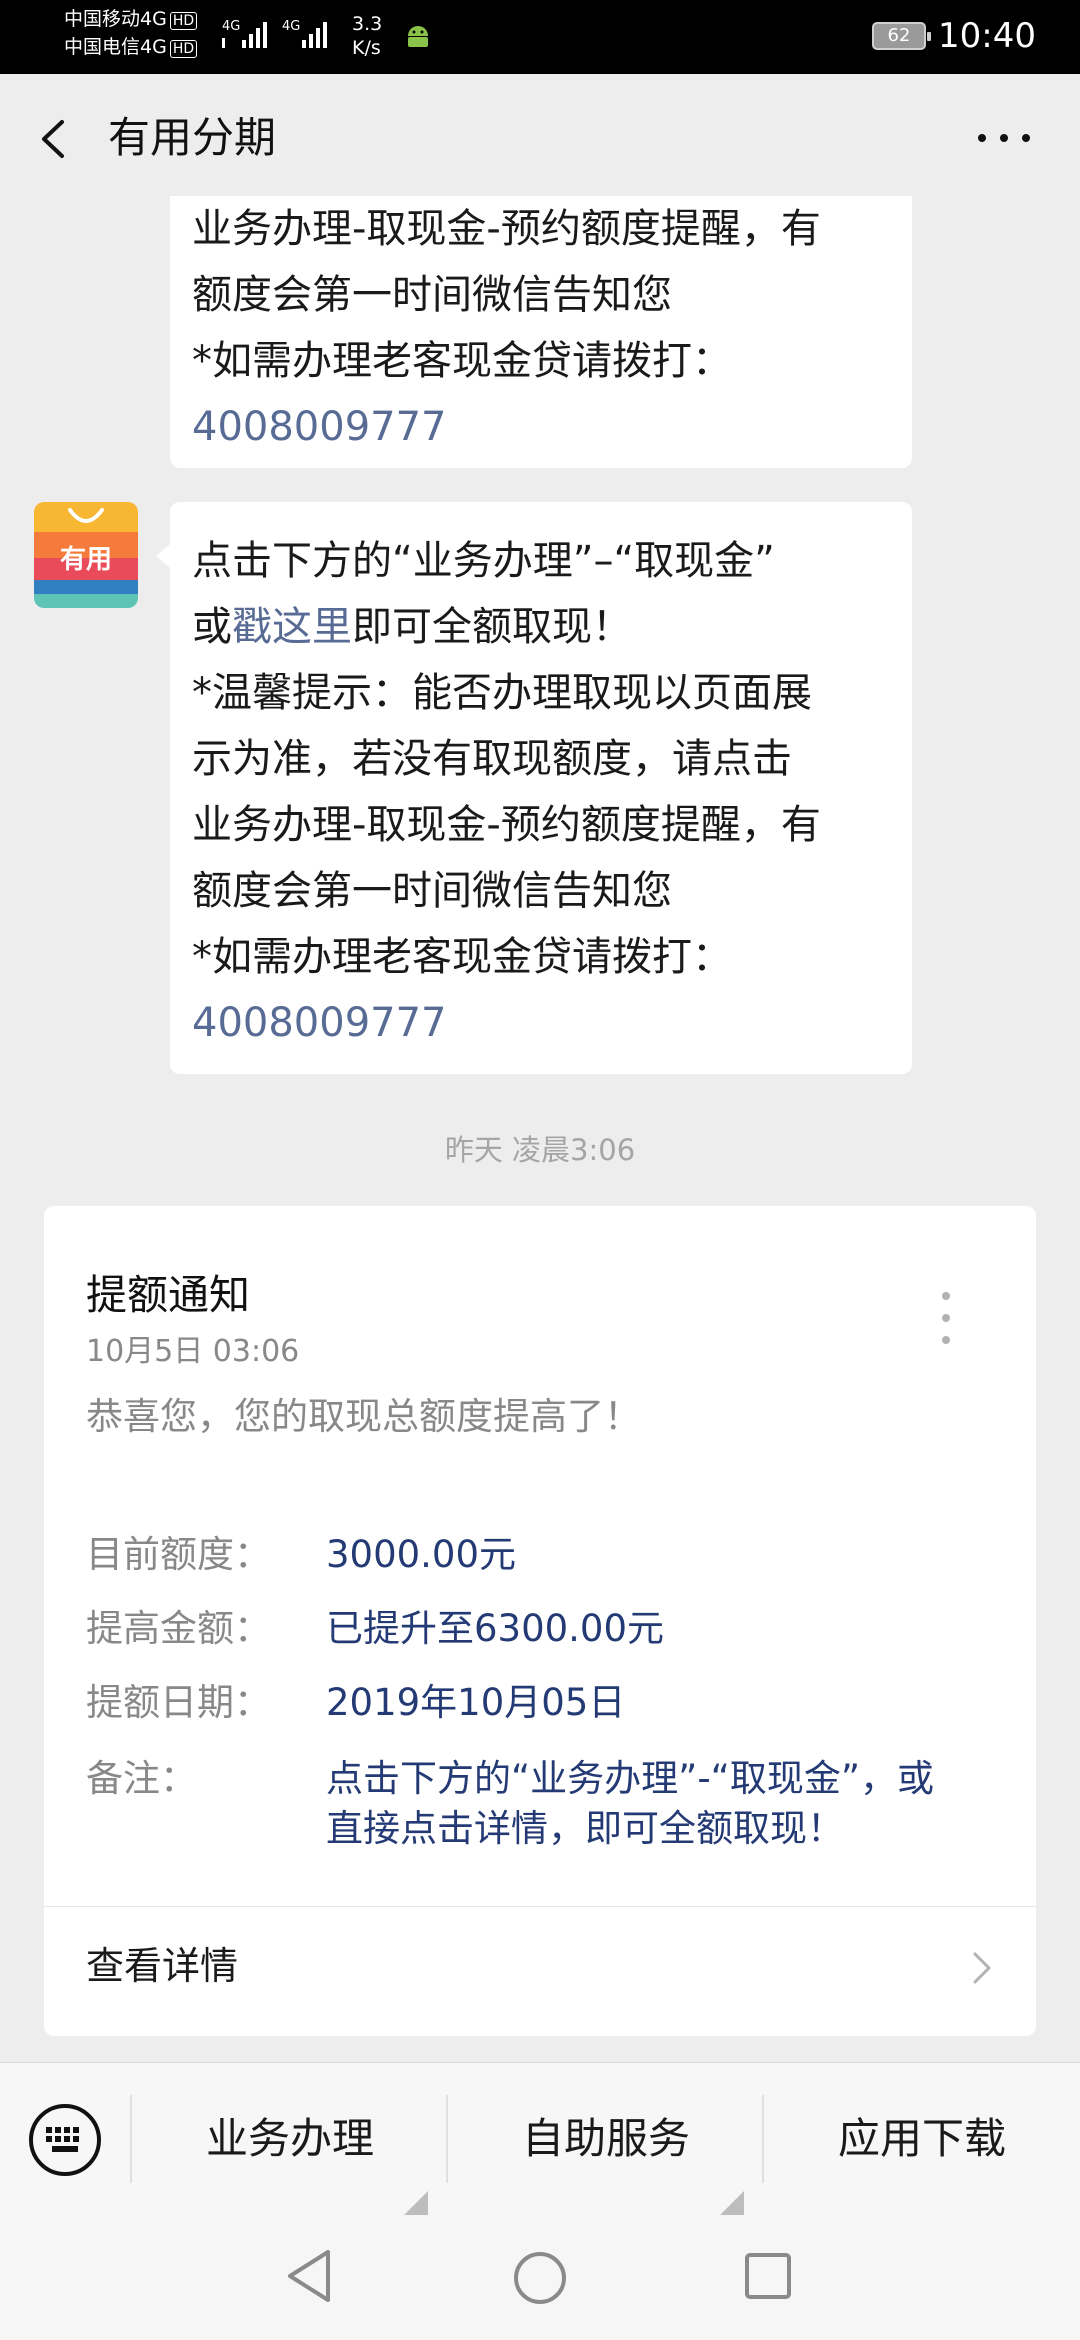 The height and width of the screenshot is (2340, 1080). What do you see at coordinates (987, 36) in the screenshot?
I see `clock: 10:40` at bounding box center [987, 36].